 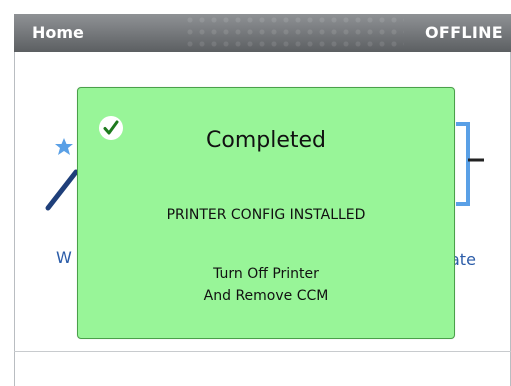 What do you see at coordinates (64, 258) in the screenshot?
I see `tile-left-label: W` at bounding box center [64, 258].